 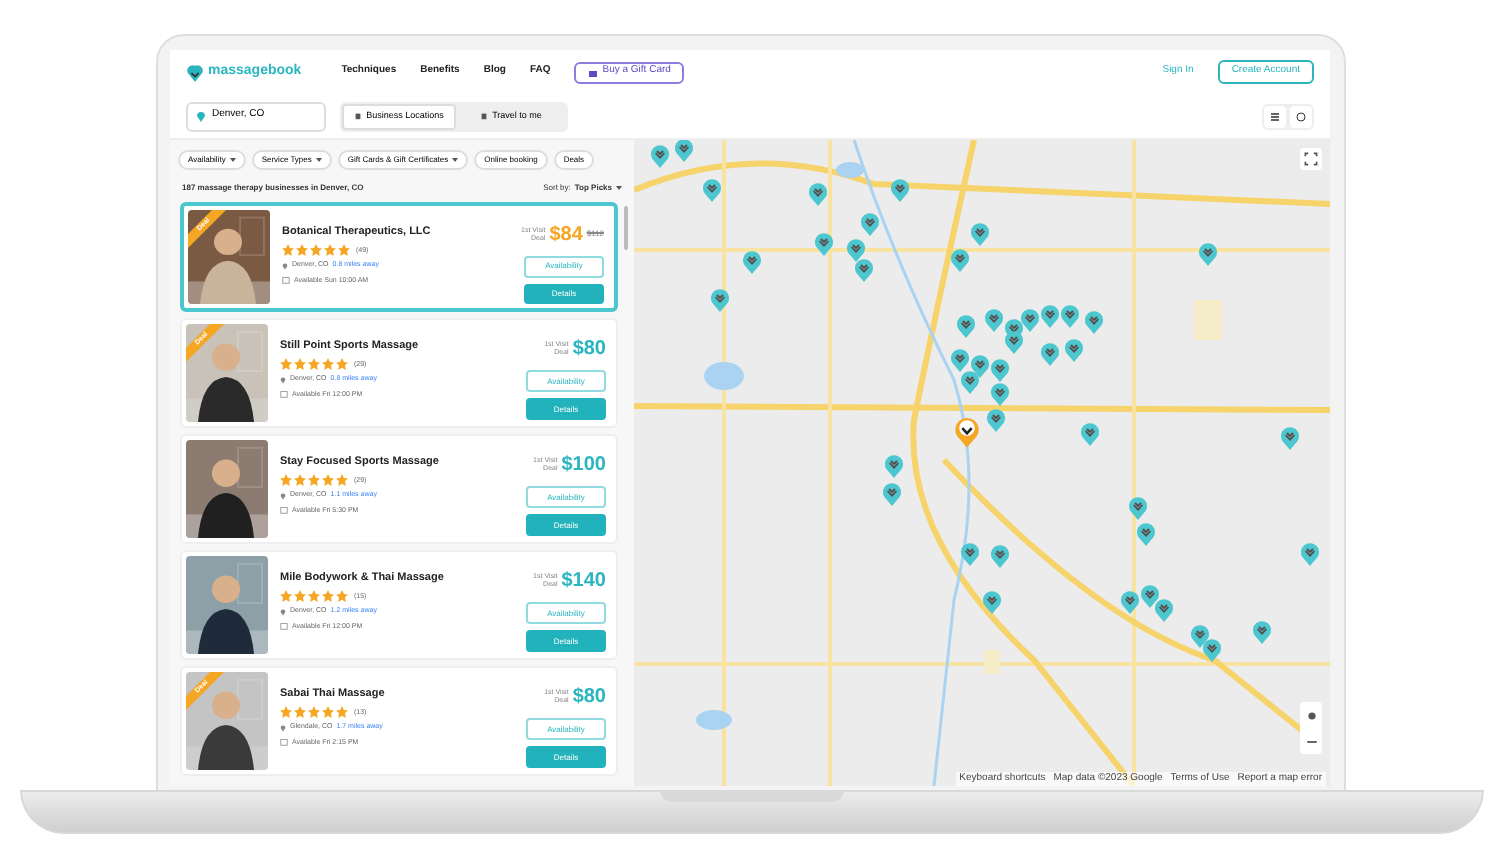 What do you see at coordinates (583, 465) in the screenshot?
I see `price: $100` at bounding box center [583, 465].